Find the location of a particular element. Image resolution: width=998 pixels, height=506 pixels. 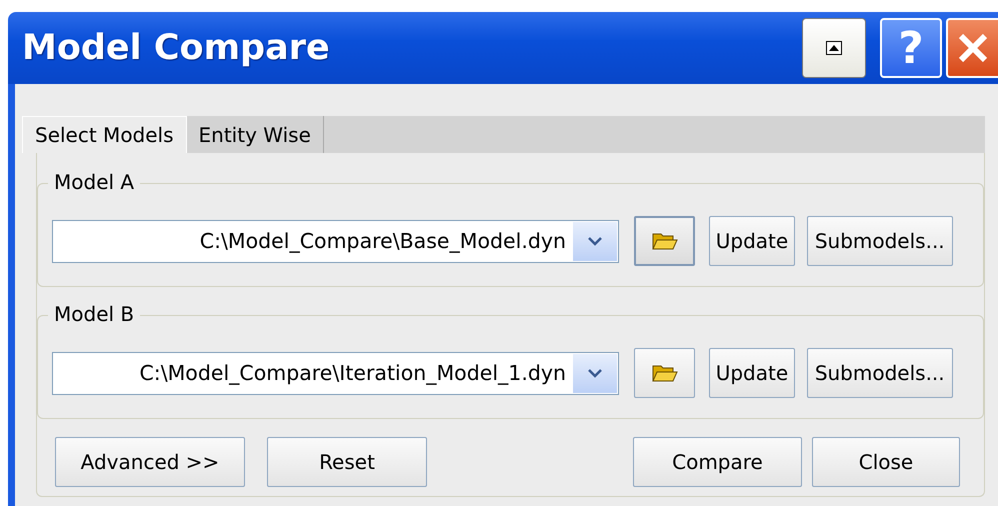

close-button is located at coordinates (972, 48).